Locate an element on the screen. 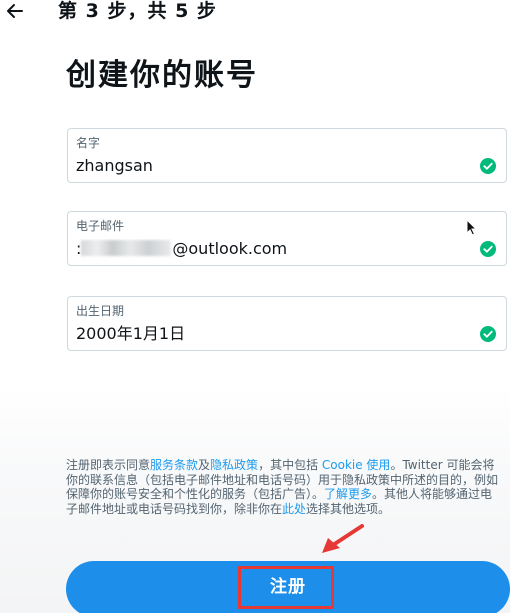 Image resolution: width=510 pixels, height=613 pixels. privacy-policy-link: 隐私政策 is located at coordinates (234, 465).